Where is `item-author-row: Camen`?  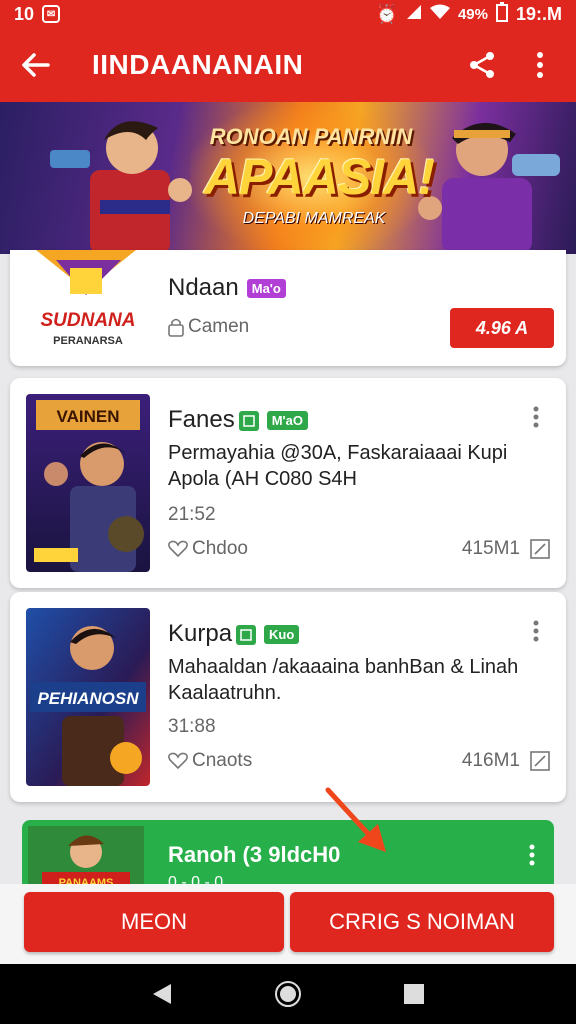
item-author-row: Camen is located at coordinates (208, 327).